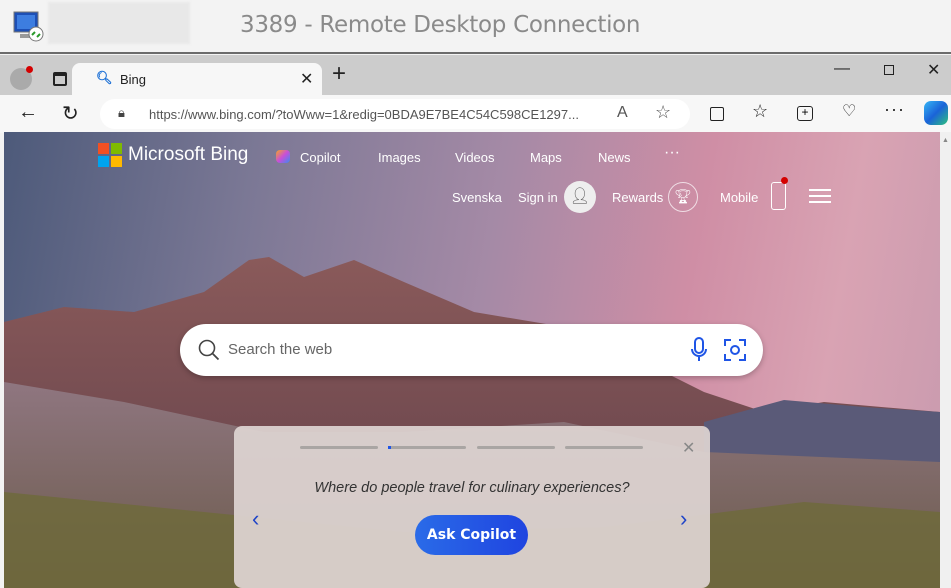  What do you see at coordinates (699, 350) in the screenshot?
I see `microphone-icon` at bounding box center [699, 350].